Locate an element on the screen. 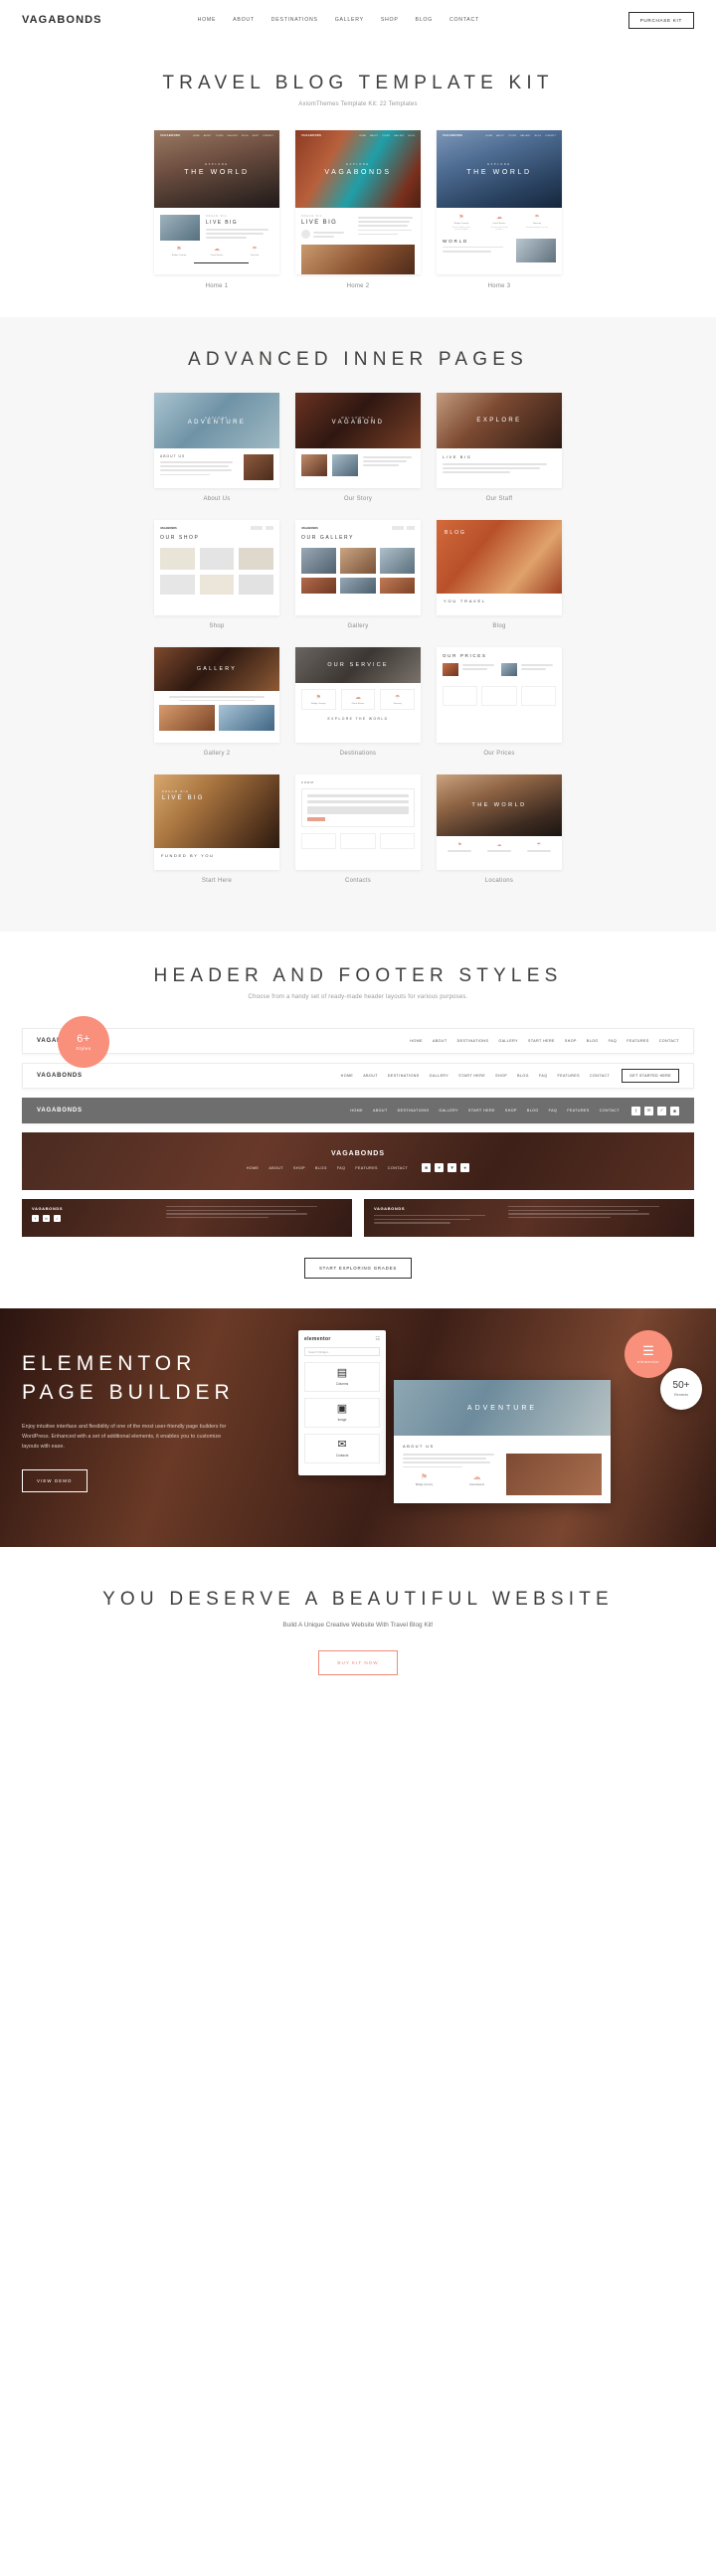  heart-icon: ♥ is located at coordinates (440, 1167).